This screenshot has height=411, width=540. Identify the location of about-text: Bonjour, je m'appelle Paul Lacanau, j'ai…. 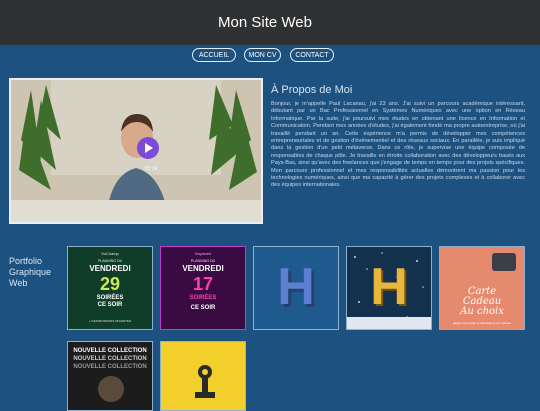
(398, 145).